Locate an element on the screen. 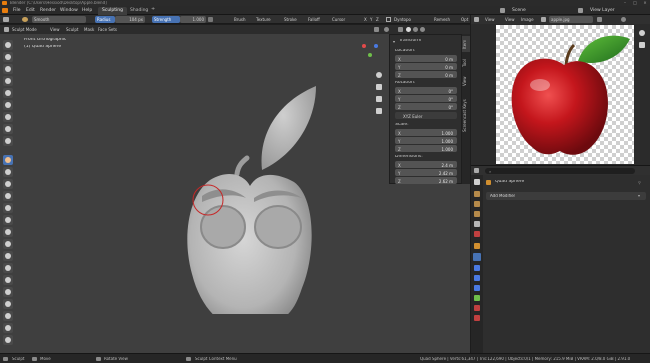 This screenshot has height=363, width=650. image-name-field: apple.jpg is located at coordinates (571, 19).